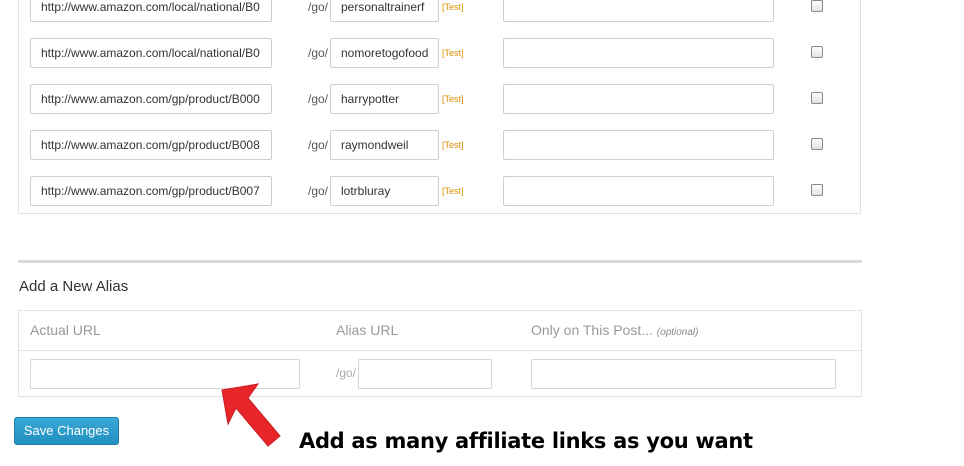  I want to click on alias-url-input: lotrbluray, so click(384, 191).